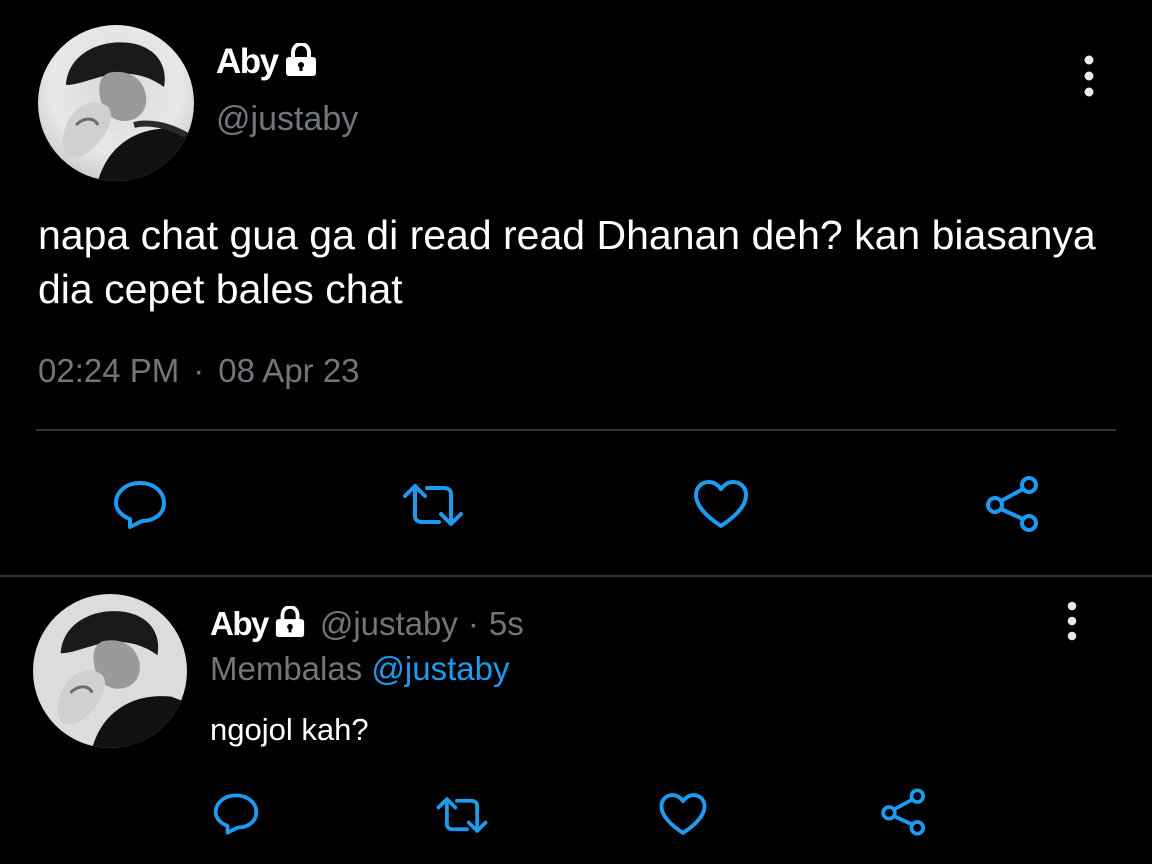 The image size is (1152, 864). I want to click on author-name: Aby, so click(247, 62).